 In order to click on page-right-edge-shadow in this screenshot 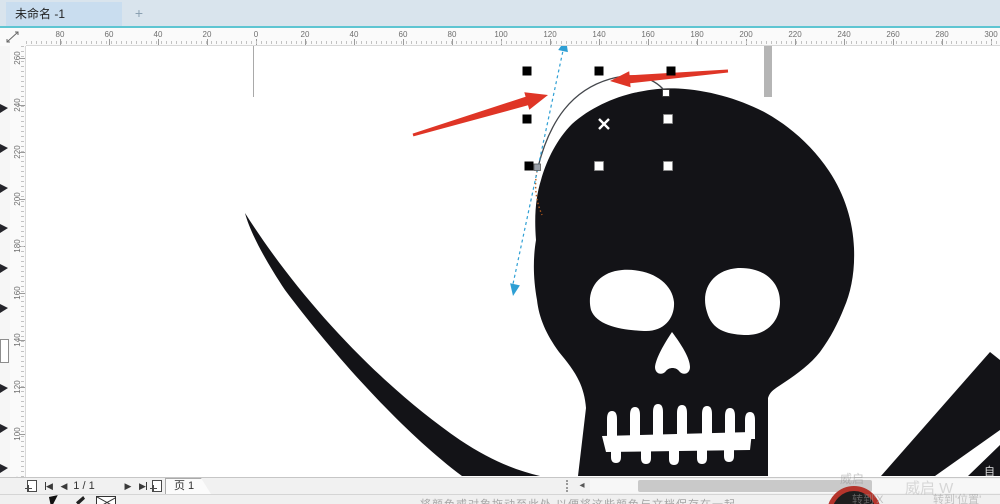, I will do `click(768, 71)`.